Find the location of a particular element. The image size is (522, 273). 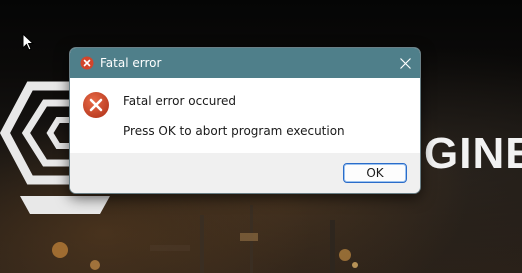

close-icon is located at coordinates (405, 63).